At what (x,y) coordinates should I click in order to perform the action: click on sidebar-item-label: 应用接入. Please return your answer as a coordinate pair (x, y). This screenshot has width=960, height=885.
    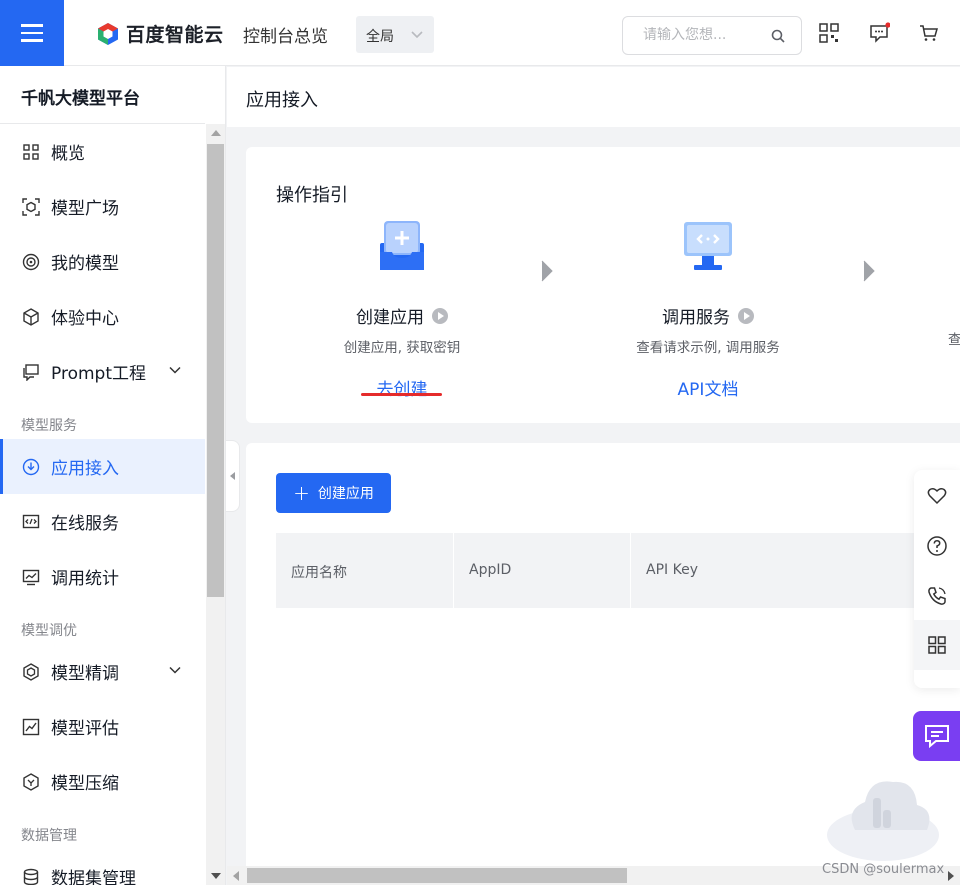
    Looking at the image, I should click on (85, 469).